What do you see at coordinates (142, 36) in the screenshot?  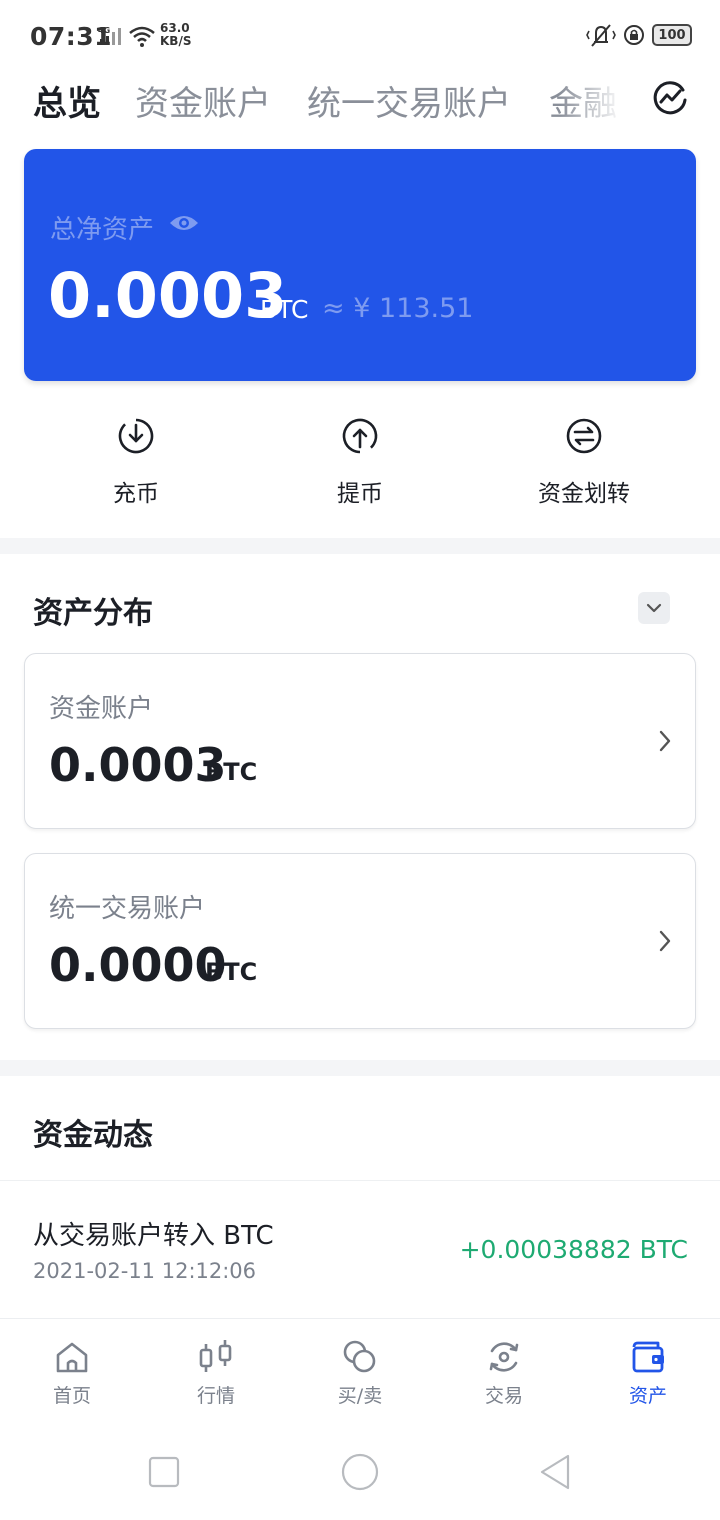 I see `wifi-icon` at bounding box center [142, 36].